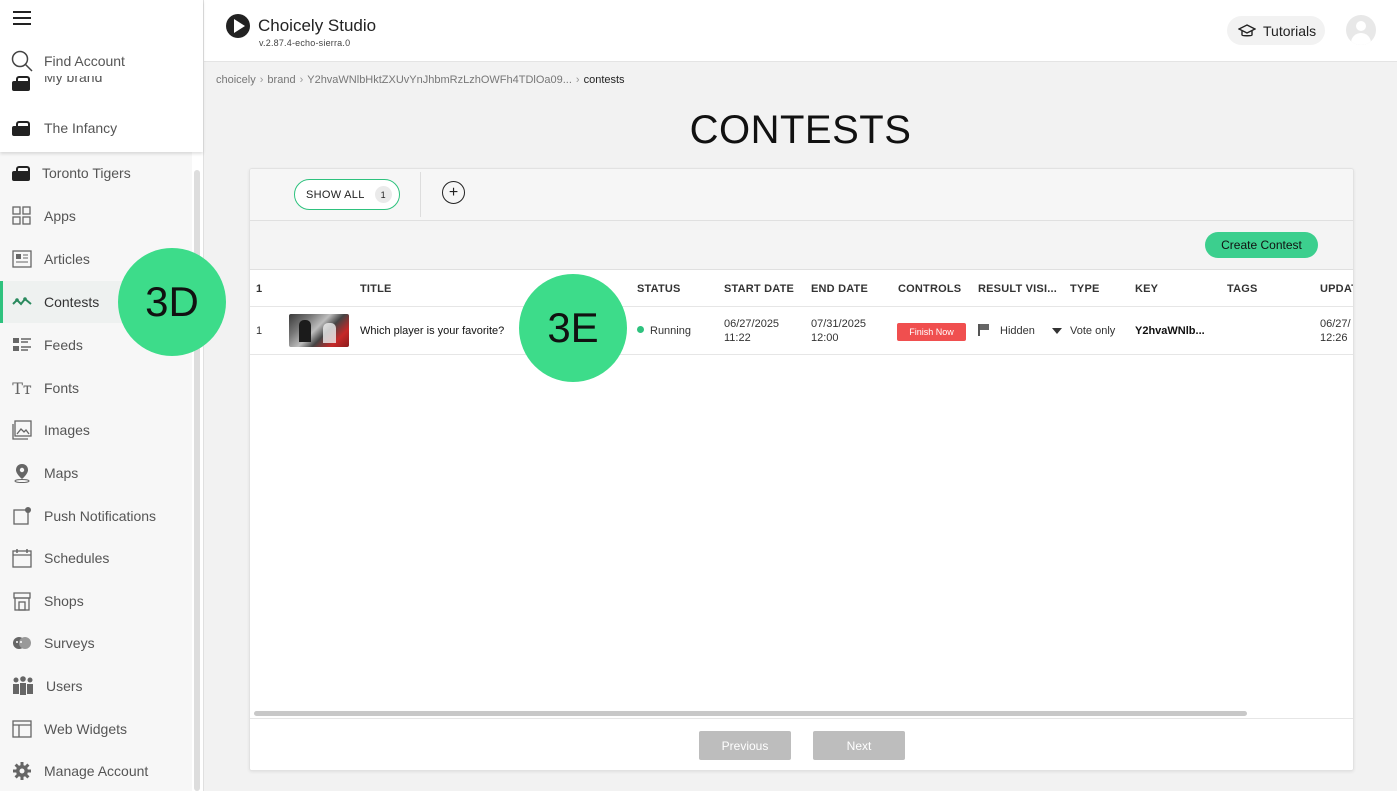  What do you see at coordinates (1085, 289) in the screenshot?
I see `column-header: TYPE` at bounding box center [1085, 289].